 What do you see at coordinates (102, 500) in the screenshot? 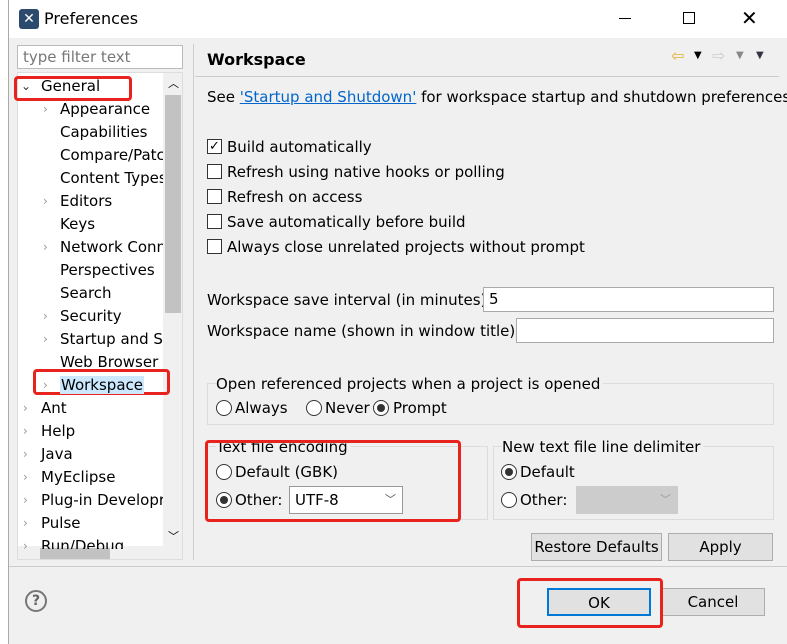
I see `tree-label: Plug-in Developr` at bounding box center [102, 500].